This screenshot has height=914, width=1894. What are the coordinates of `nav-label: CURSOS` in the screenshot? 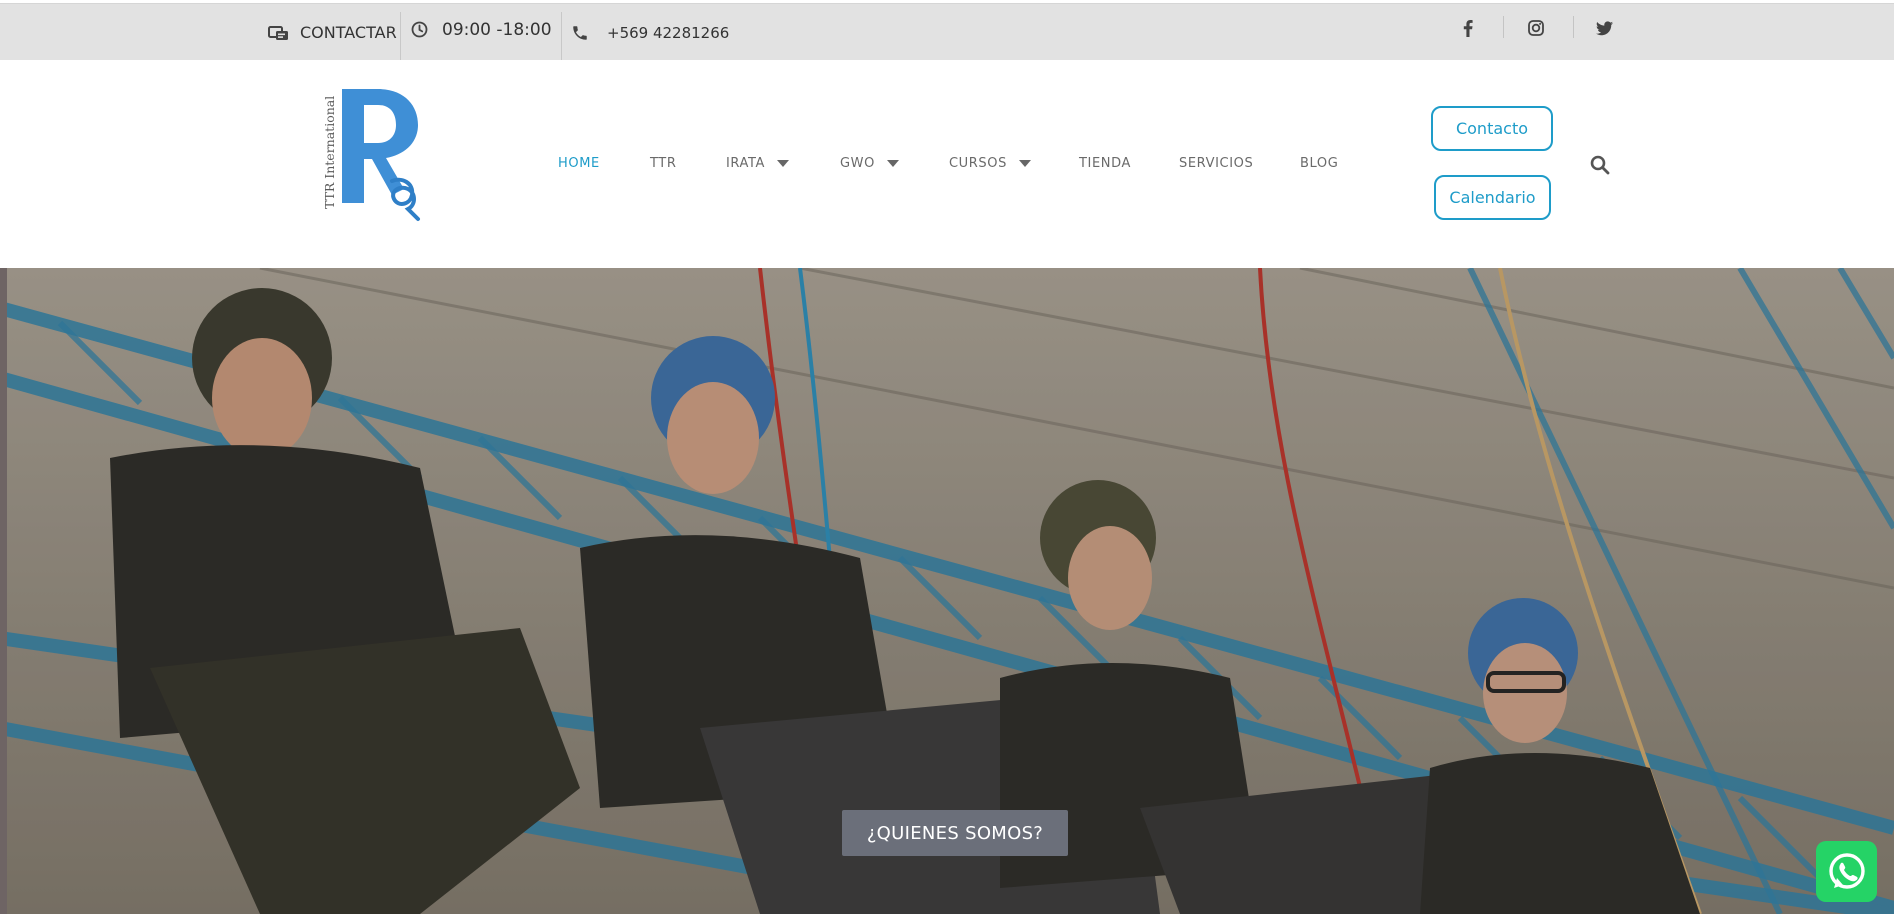 It's located at (978, 163).